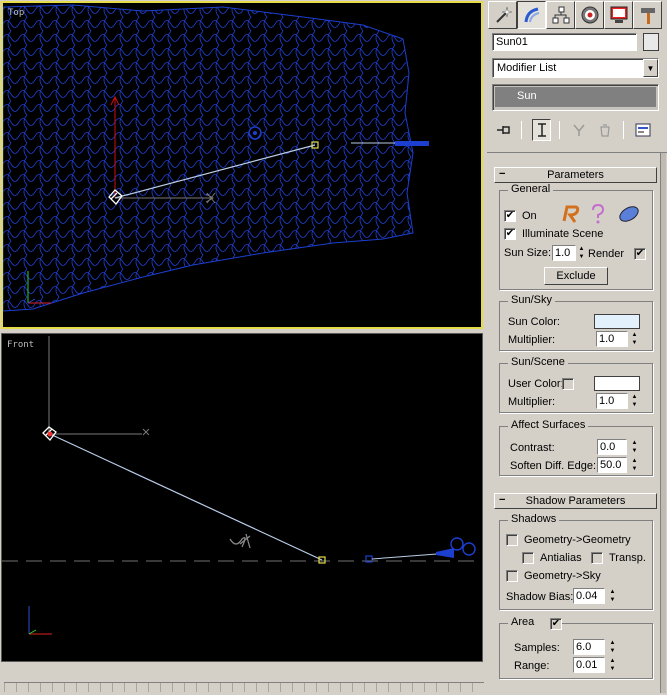 The height and width of the screenshot is (695, 667). Describe the element at coordinates (527, 68) in the screenshot. I see `modifier-list-label: Modifier List` at that location.